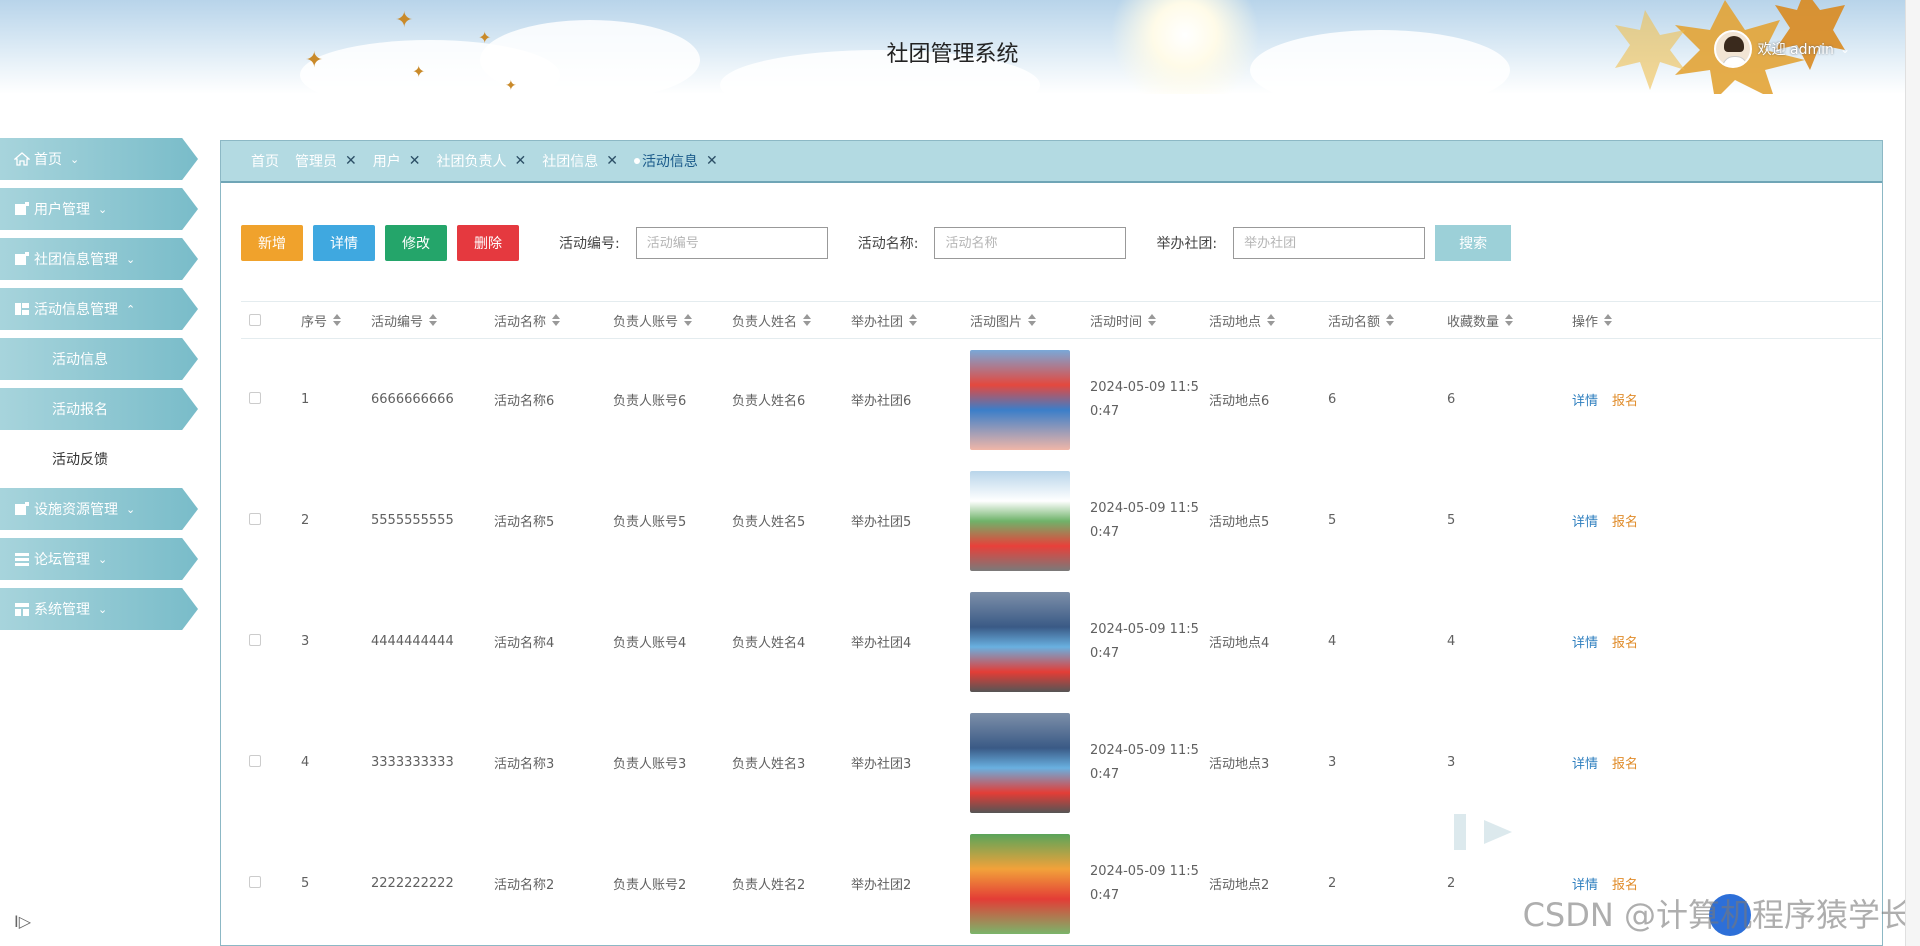 Image resolution: width=1920 pixels, height=946 pixels. What do you see at coordinates (675, 161) in the screenshot?
I see `tab-activity-info: 活动信息 ✕` at bounding box center [675, 161].